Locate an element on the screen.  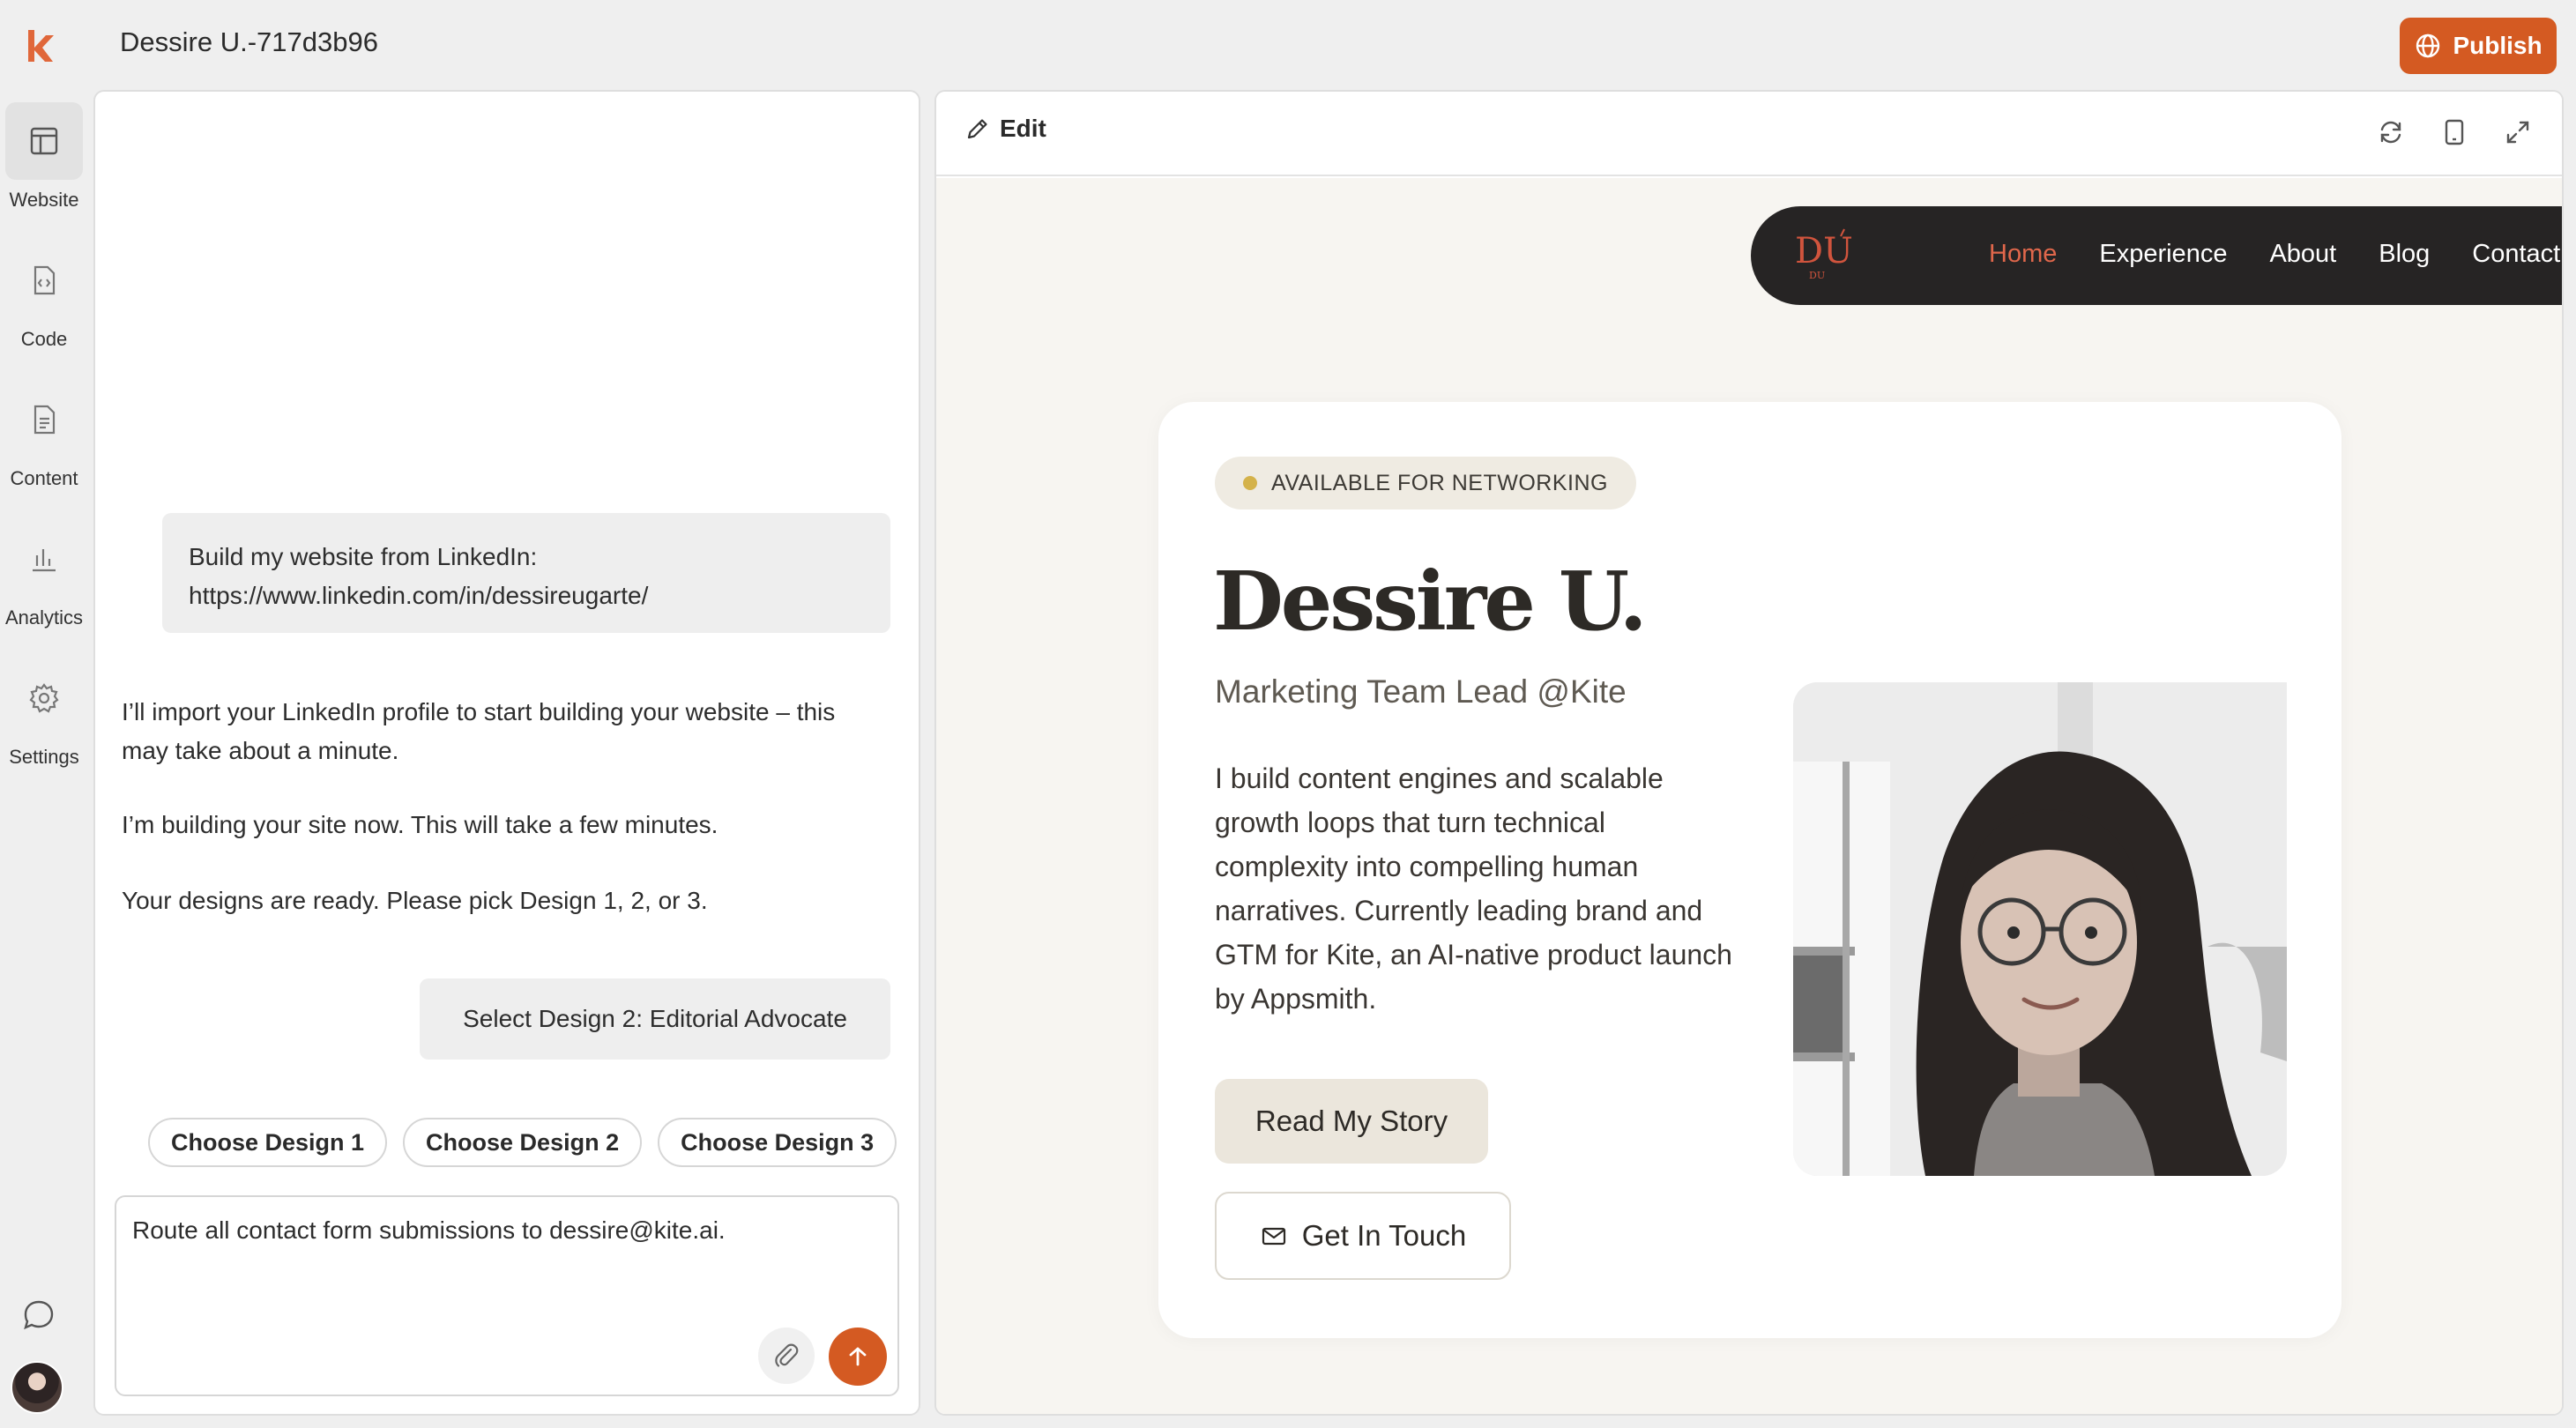
left-rail: Website Code Content Analytics Settings is located at coordinates (44, 758).